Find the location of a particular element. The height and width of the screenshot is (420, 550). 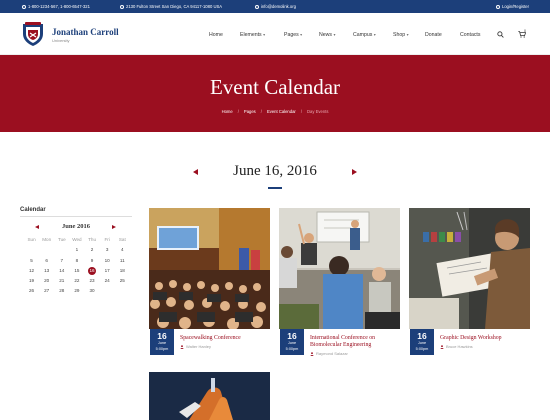

nav-shop: Shop ▾ is located at coordinates (401, 35).